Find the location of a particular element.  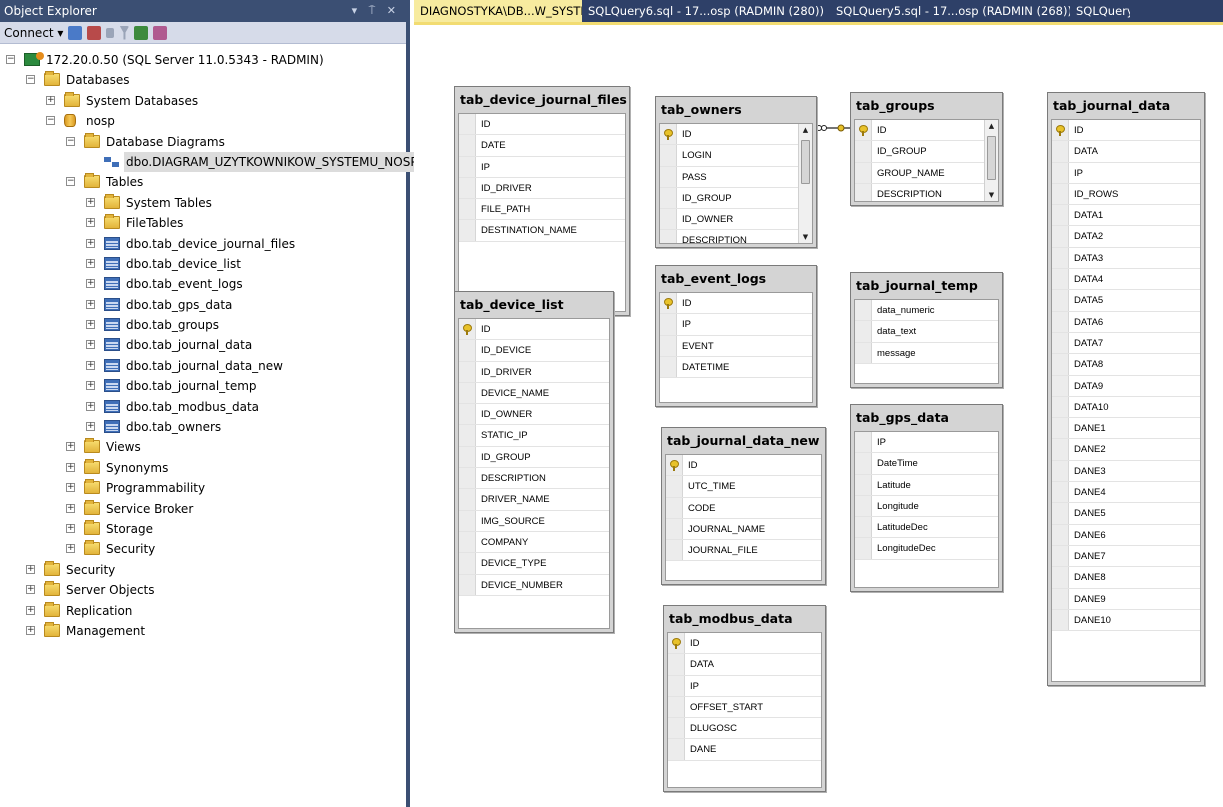

tree-node: + Server Objects is located at coordinates (203, 590).